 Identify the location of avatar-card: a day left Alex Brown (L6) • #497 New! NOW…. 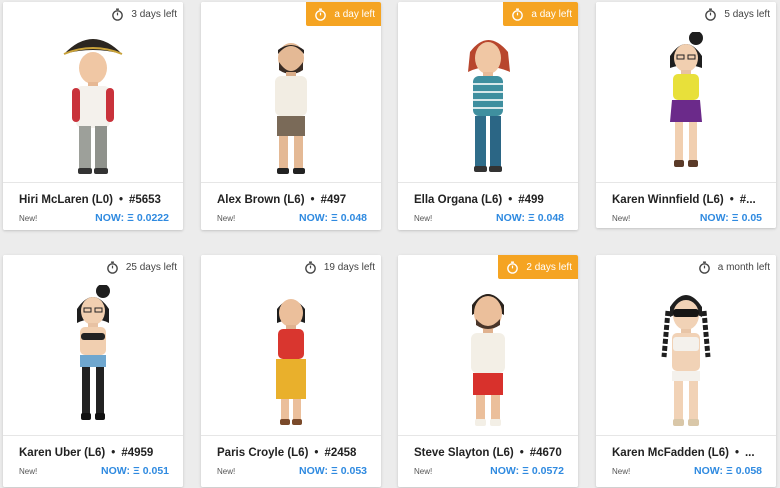
(291, 116).